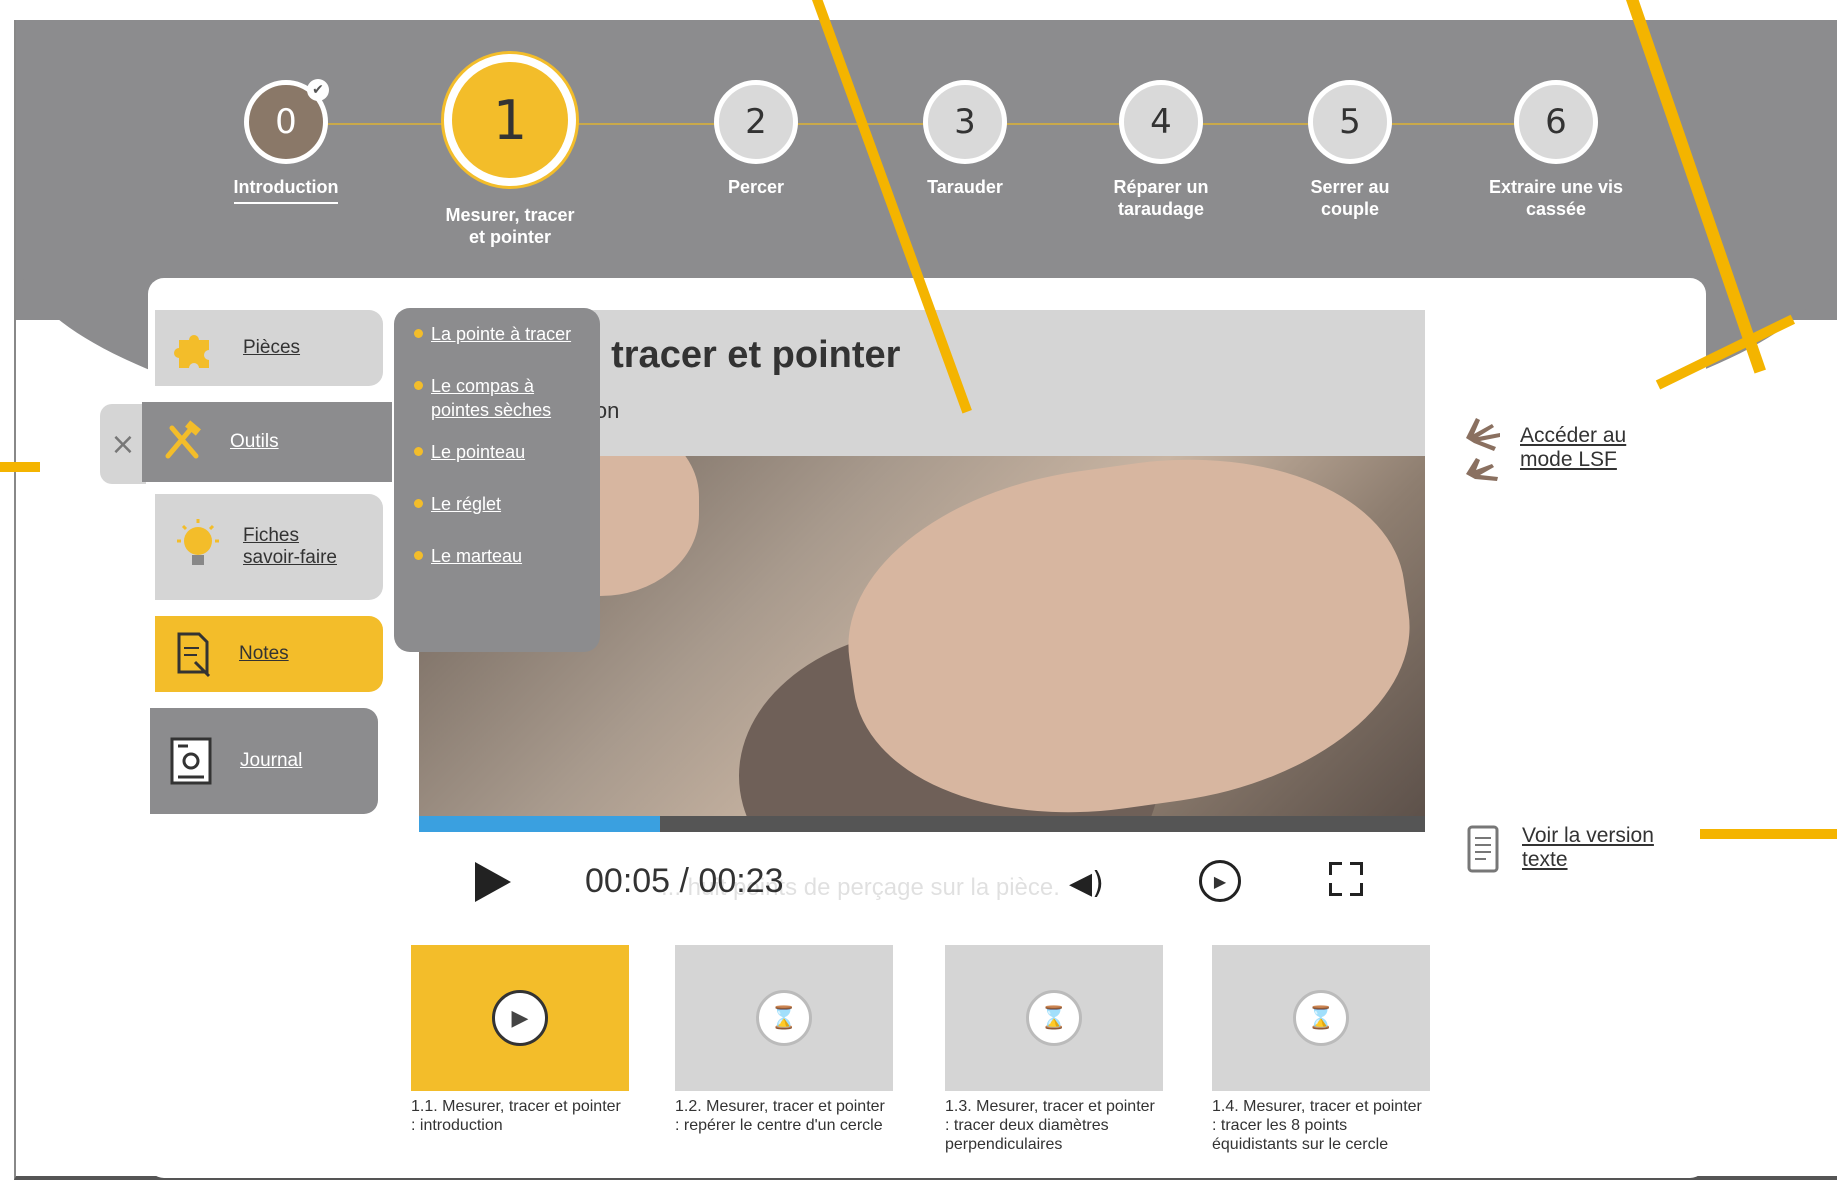 Image resolution: width=1837 pixels, height=1186 pixels. I want to click on document-icon, so click(1483, 849).